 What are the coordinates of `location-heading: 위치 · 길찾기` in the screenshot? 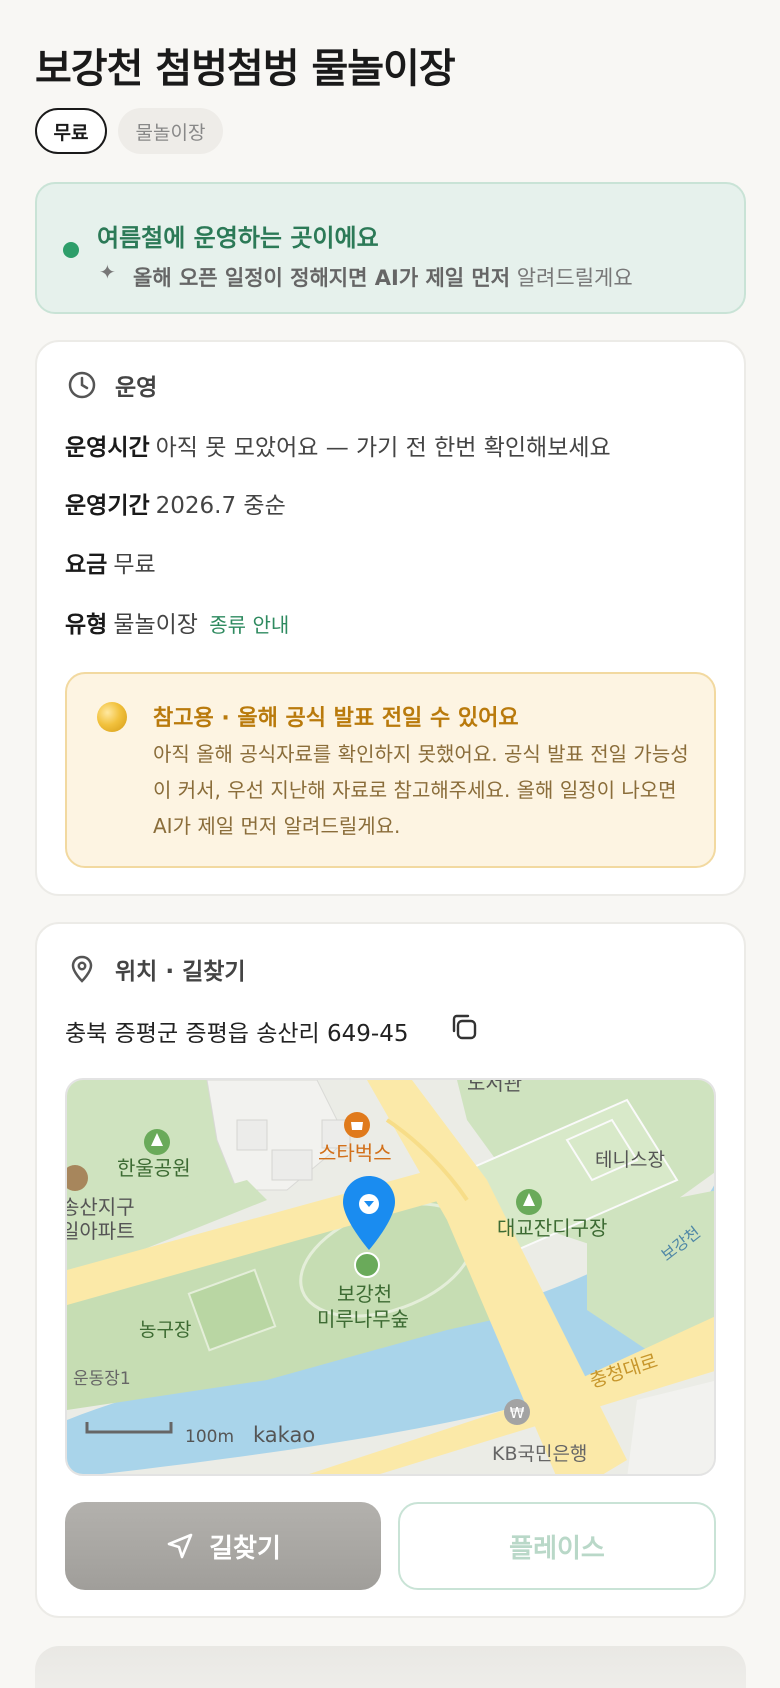 It's located at (156, 969).